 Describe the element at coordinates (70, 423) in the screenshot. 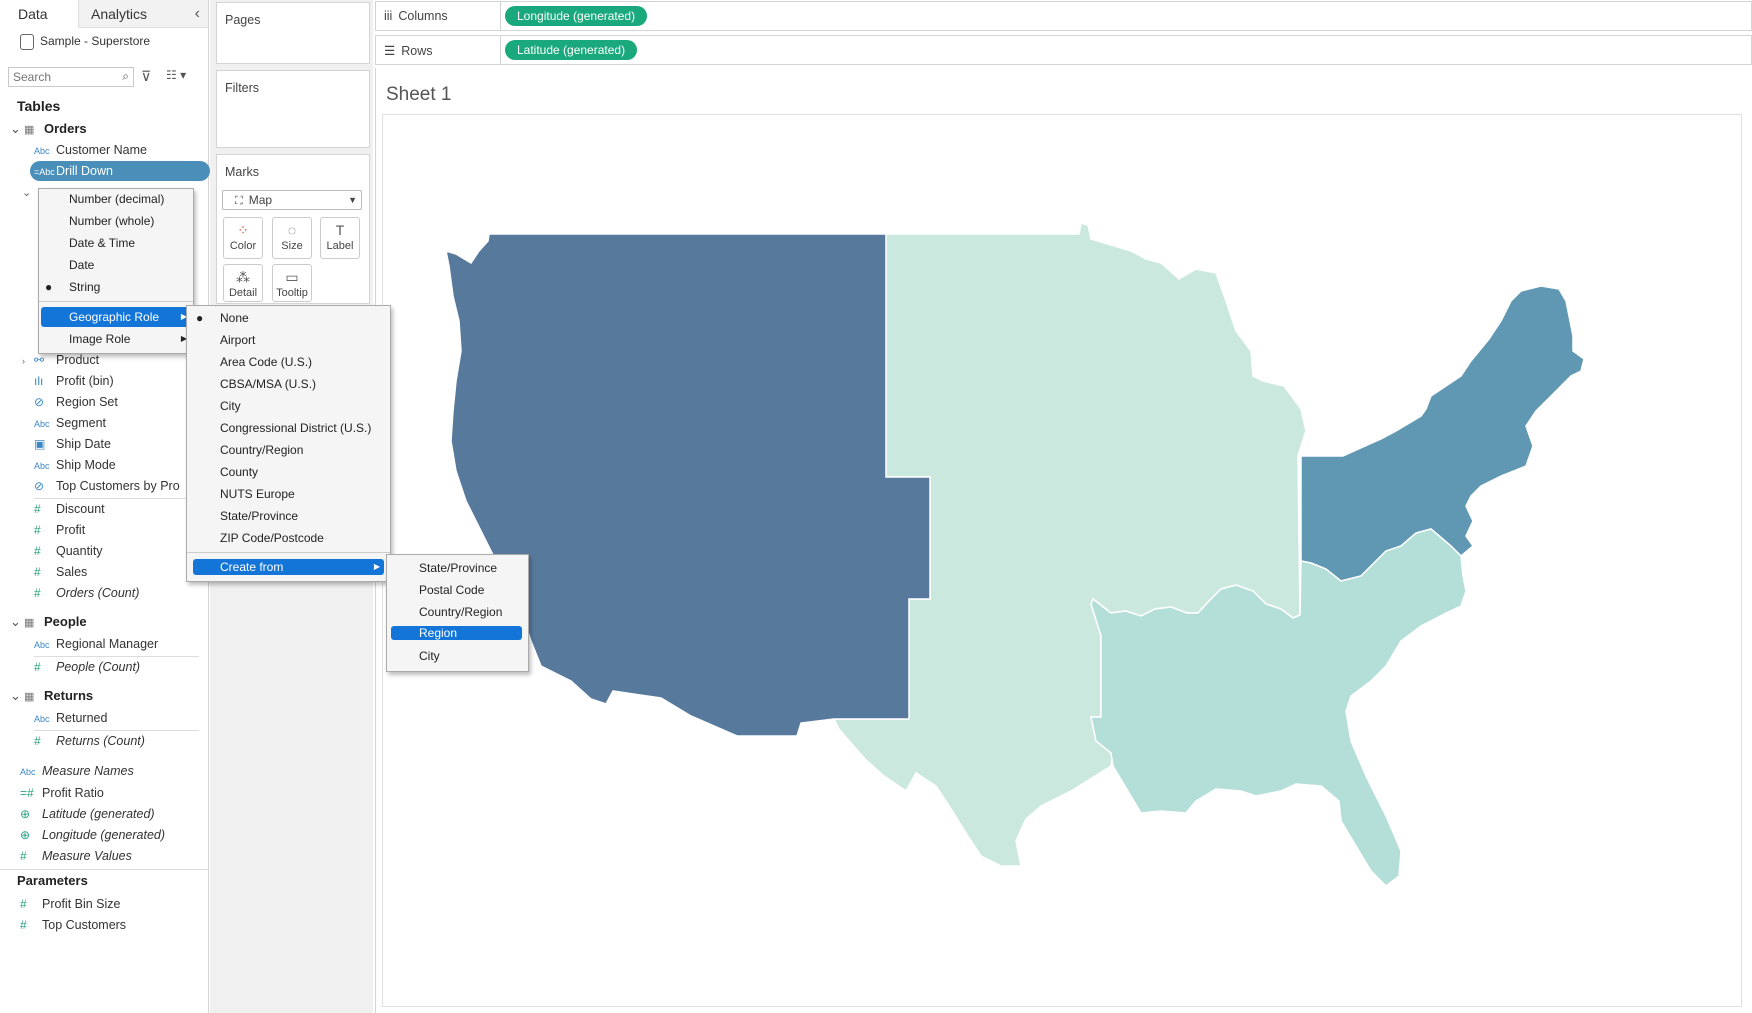

I see `field-item: Abc Segment` at that location.